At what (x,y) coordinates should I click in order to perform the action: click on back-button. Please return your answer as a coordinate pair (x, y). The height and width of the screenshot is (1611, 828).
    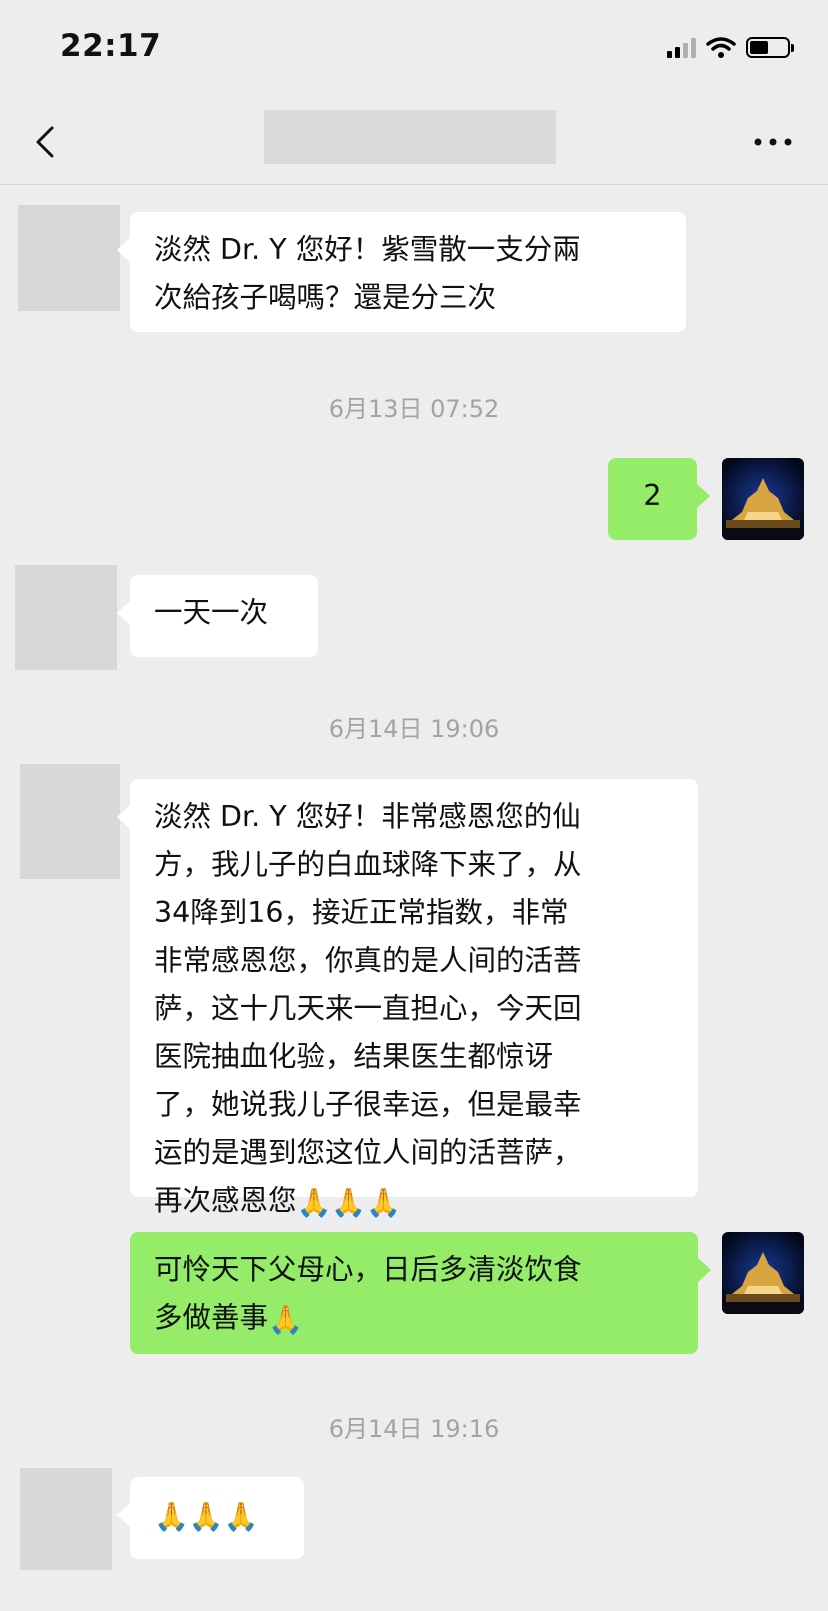
    Looking at the image, I should click on (48, 142).